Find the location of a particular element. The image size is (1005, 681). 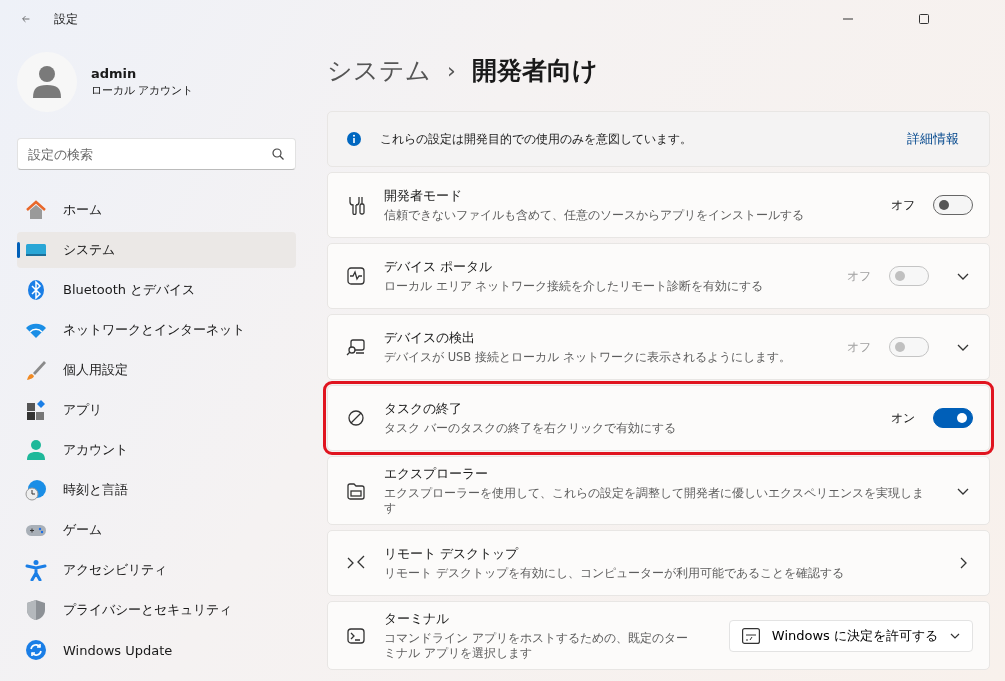

setting-title: エクスプローラー is located at coordinates (436, 474).